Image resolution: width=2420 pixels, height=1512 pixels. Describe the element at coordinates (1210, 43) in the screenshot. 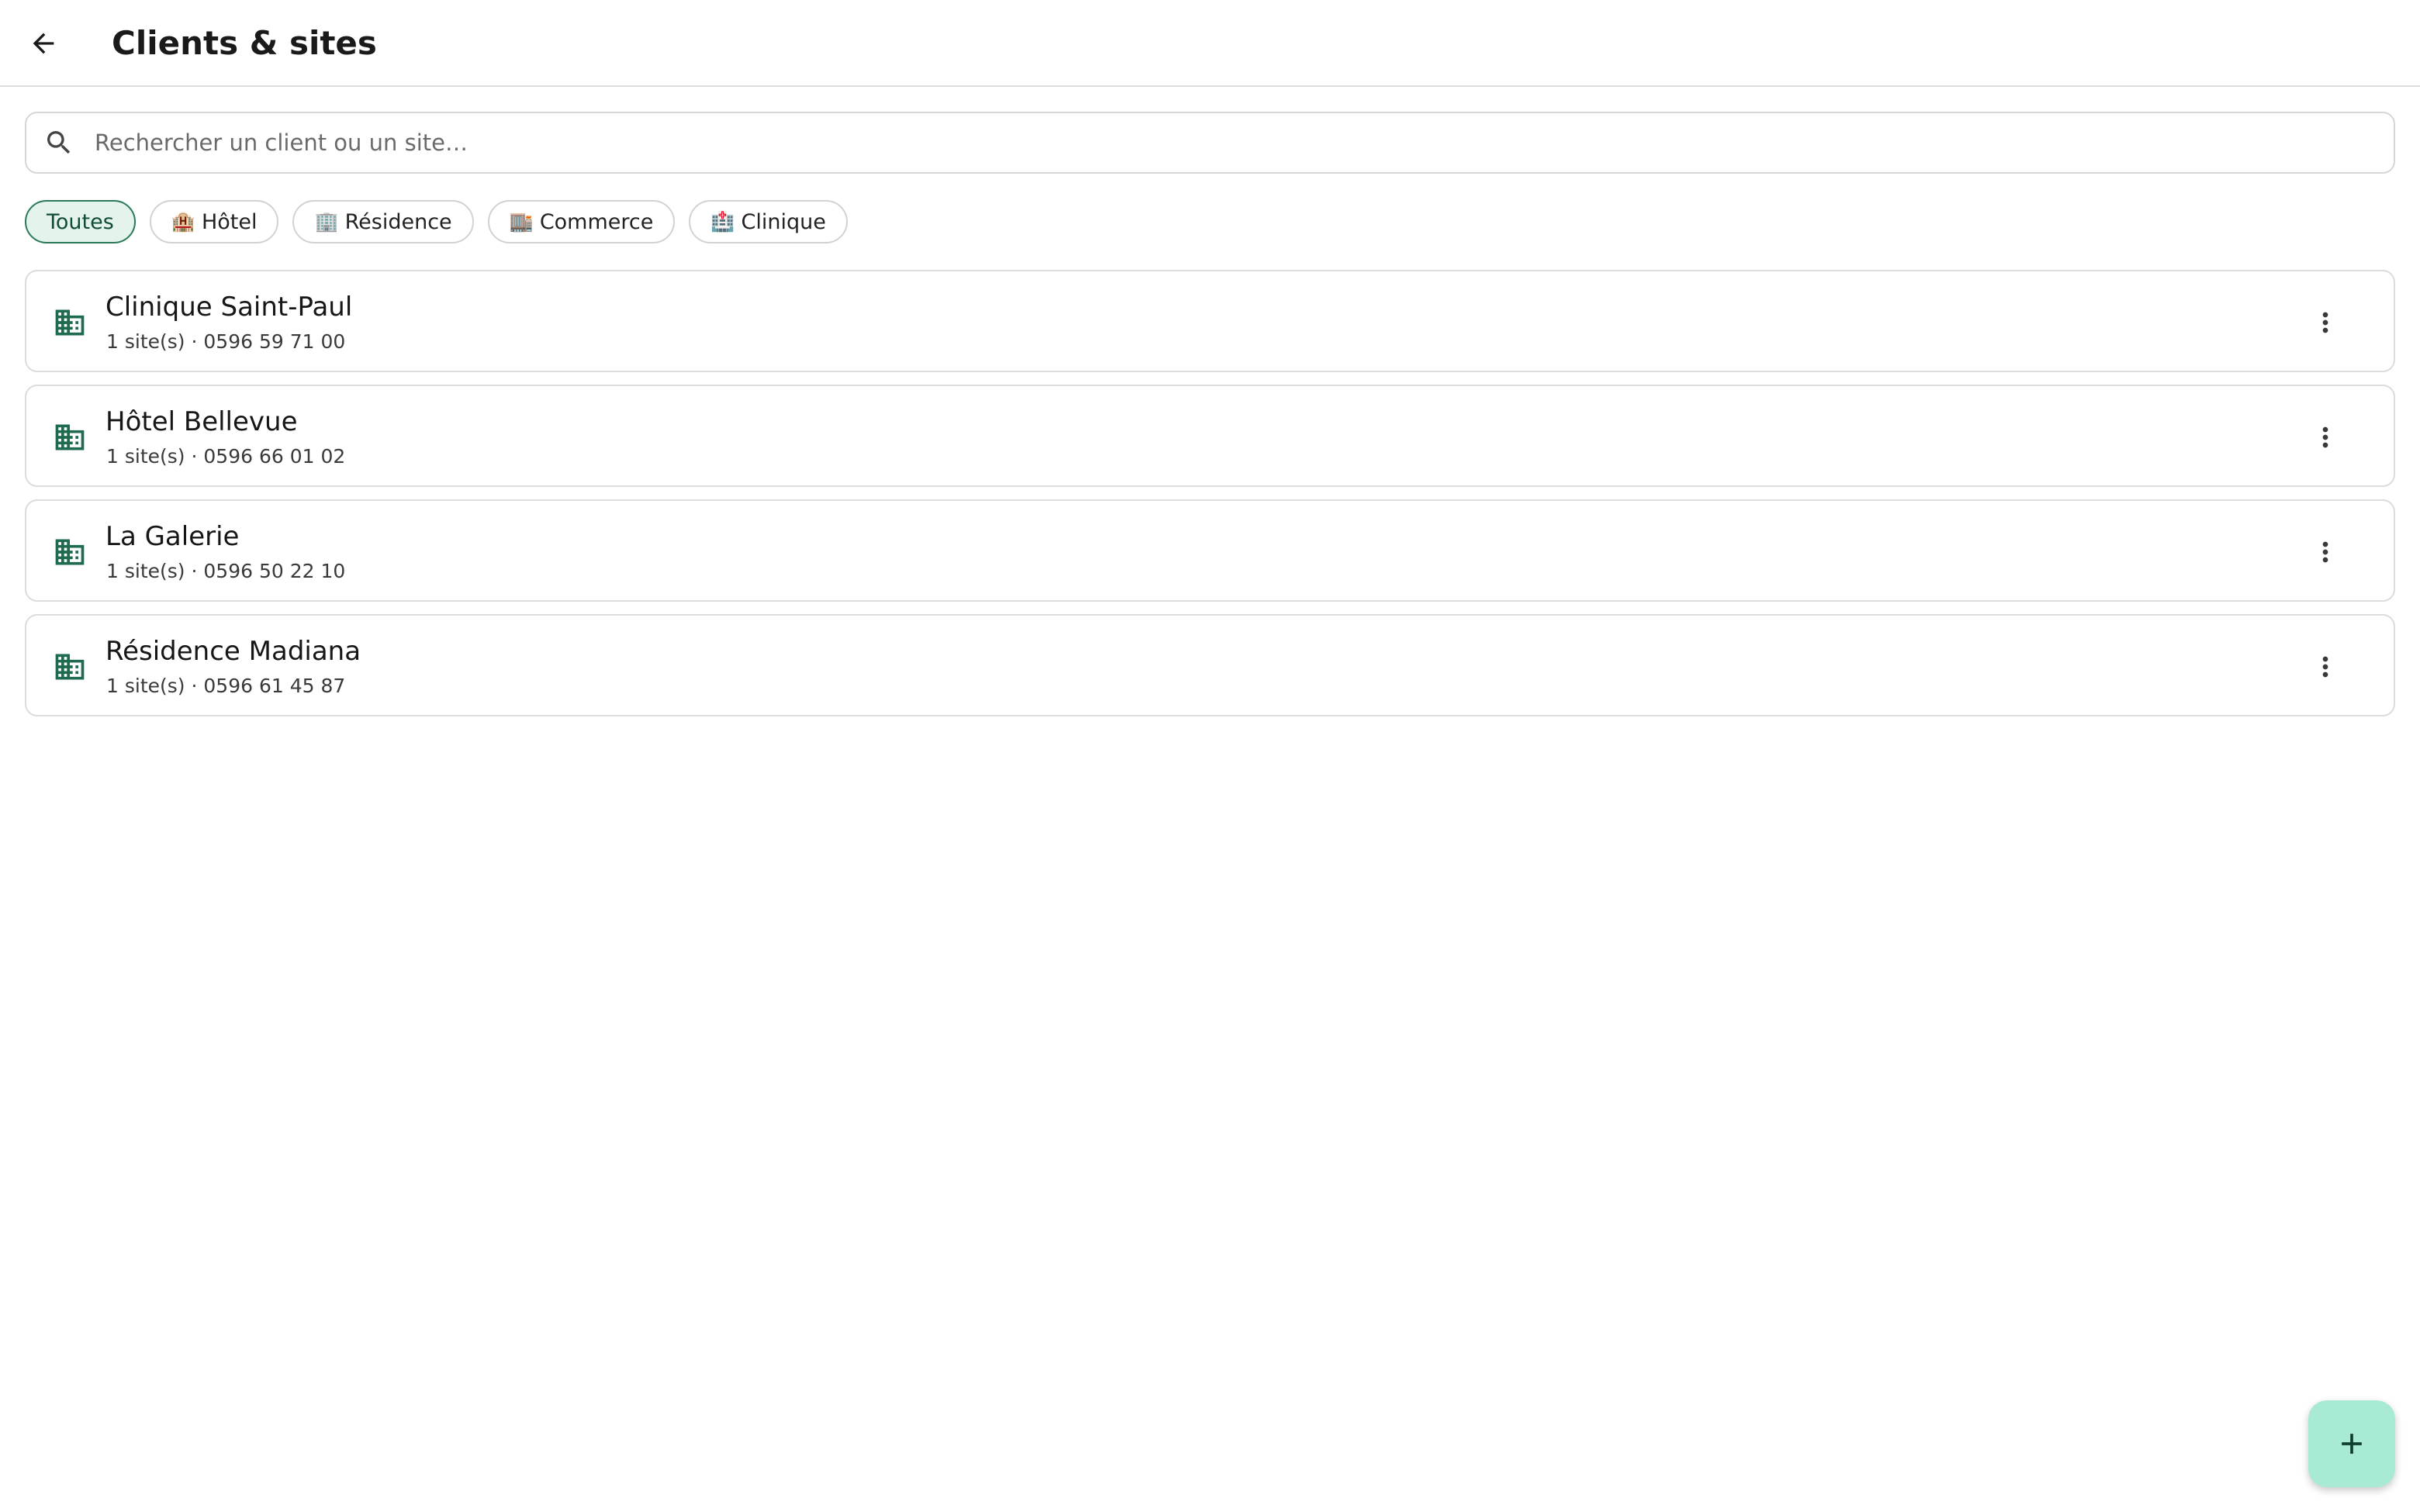

I see `app-bar: Clients & sites` at that location.